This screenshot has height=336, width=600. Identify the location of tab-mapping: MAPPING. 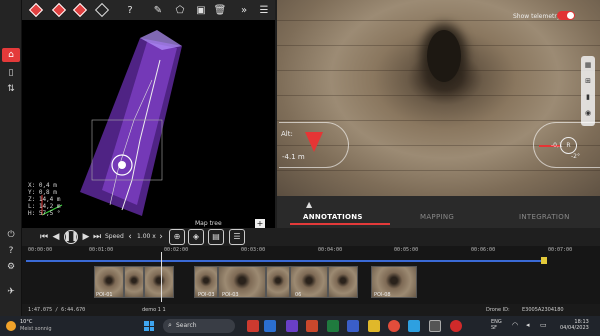
(437, 217).